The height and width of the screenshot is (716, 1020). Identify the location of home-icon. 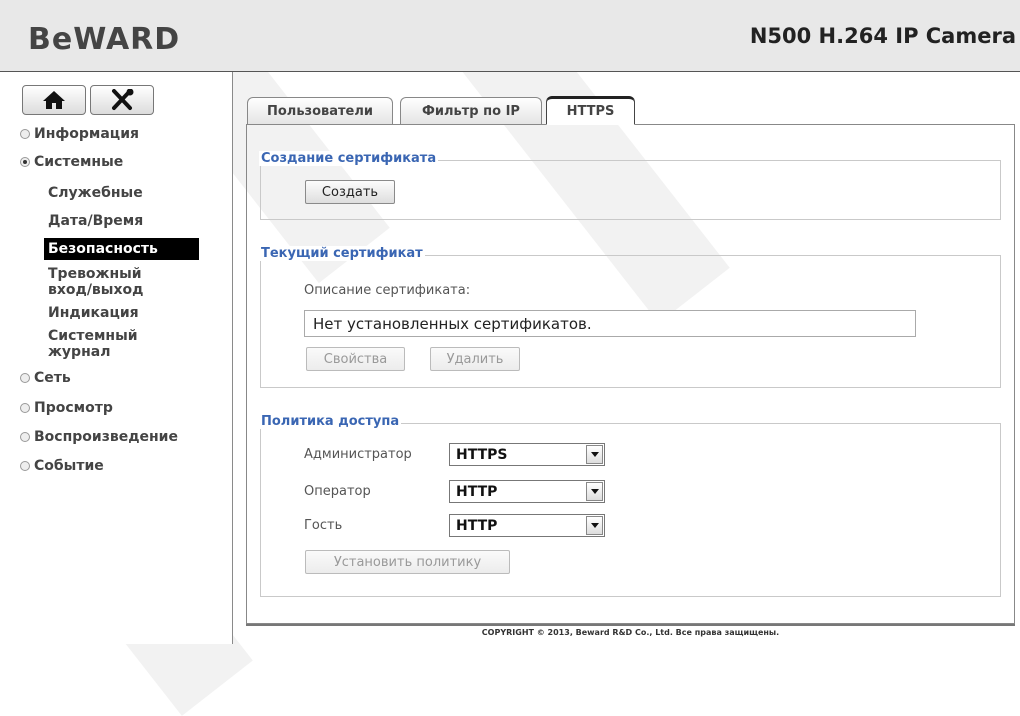
(54, 100).